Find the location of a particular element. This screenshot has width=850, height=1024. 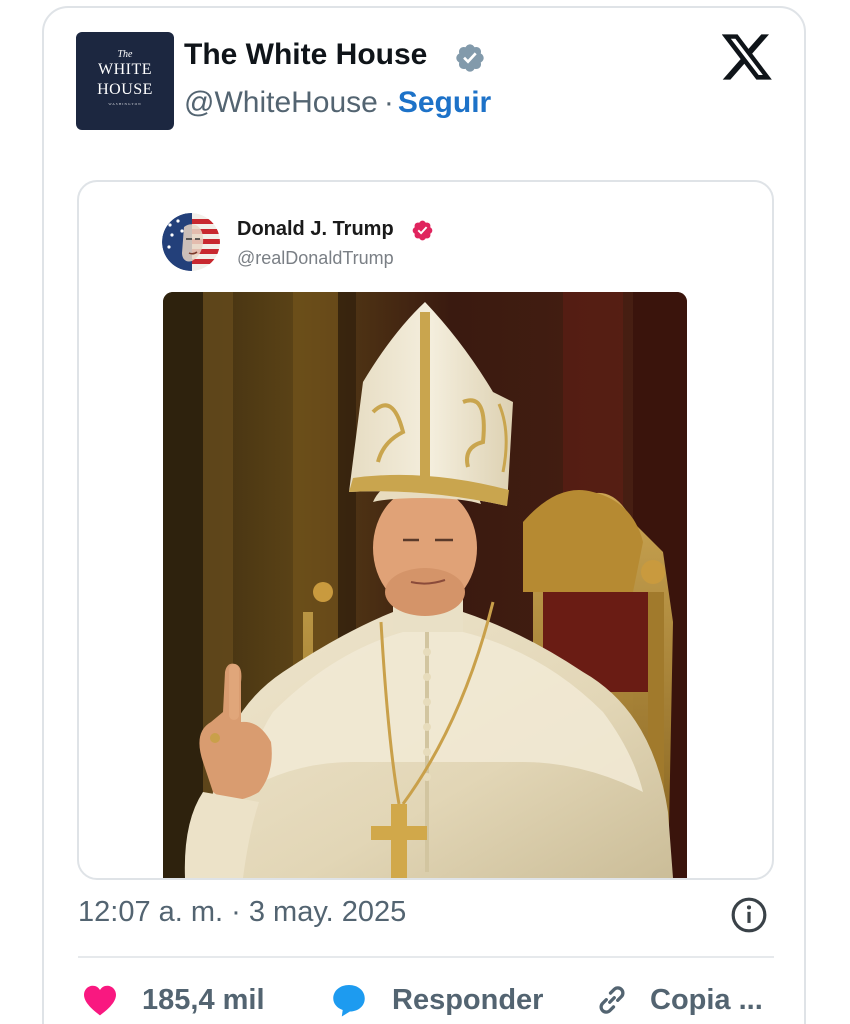

author-avatar: The WHITE HOUSE WASHINGTON is located at coordinates (125, 81).